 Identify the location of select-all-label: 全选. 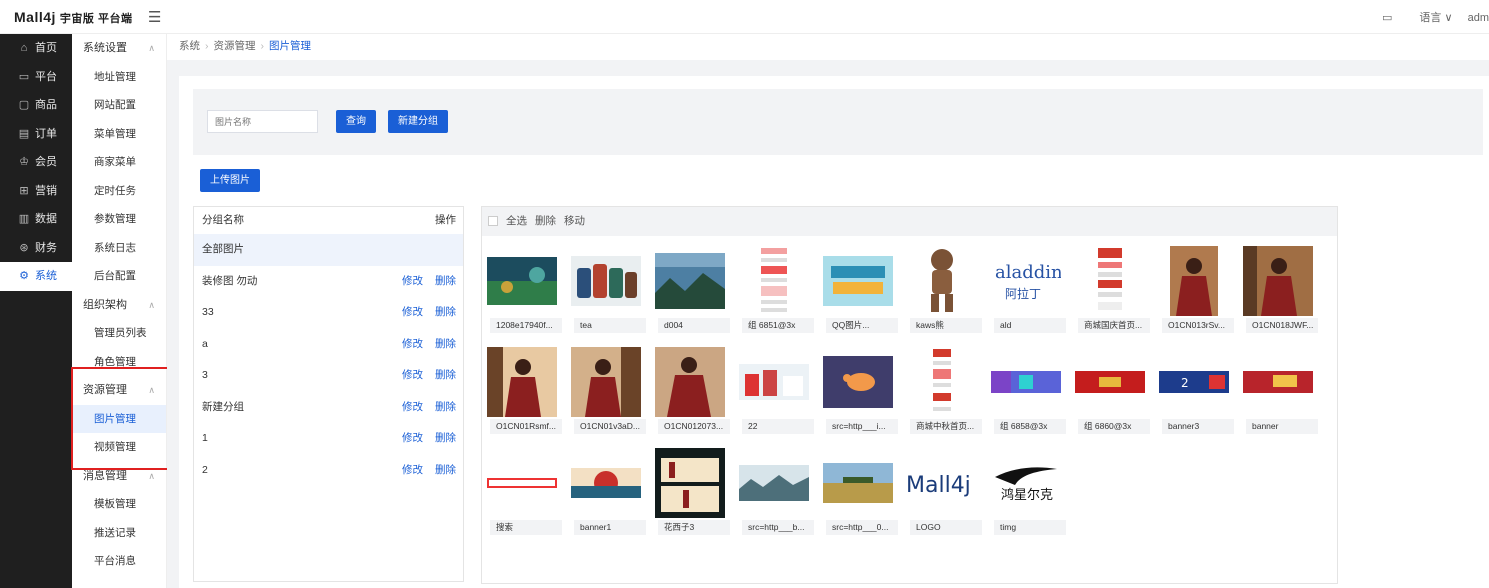
(516, 221).